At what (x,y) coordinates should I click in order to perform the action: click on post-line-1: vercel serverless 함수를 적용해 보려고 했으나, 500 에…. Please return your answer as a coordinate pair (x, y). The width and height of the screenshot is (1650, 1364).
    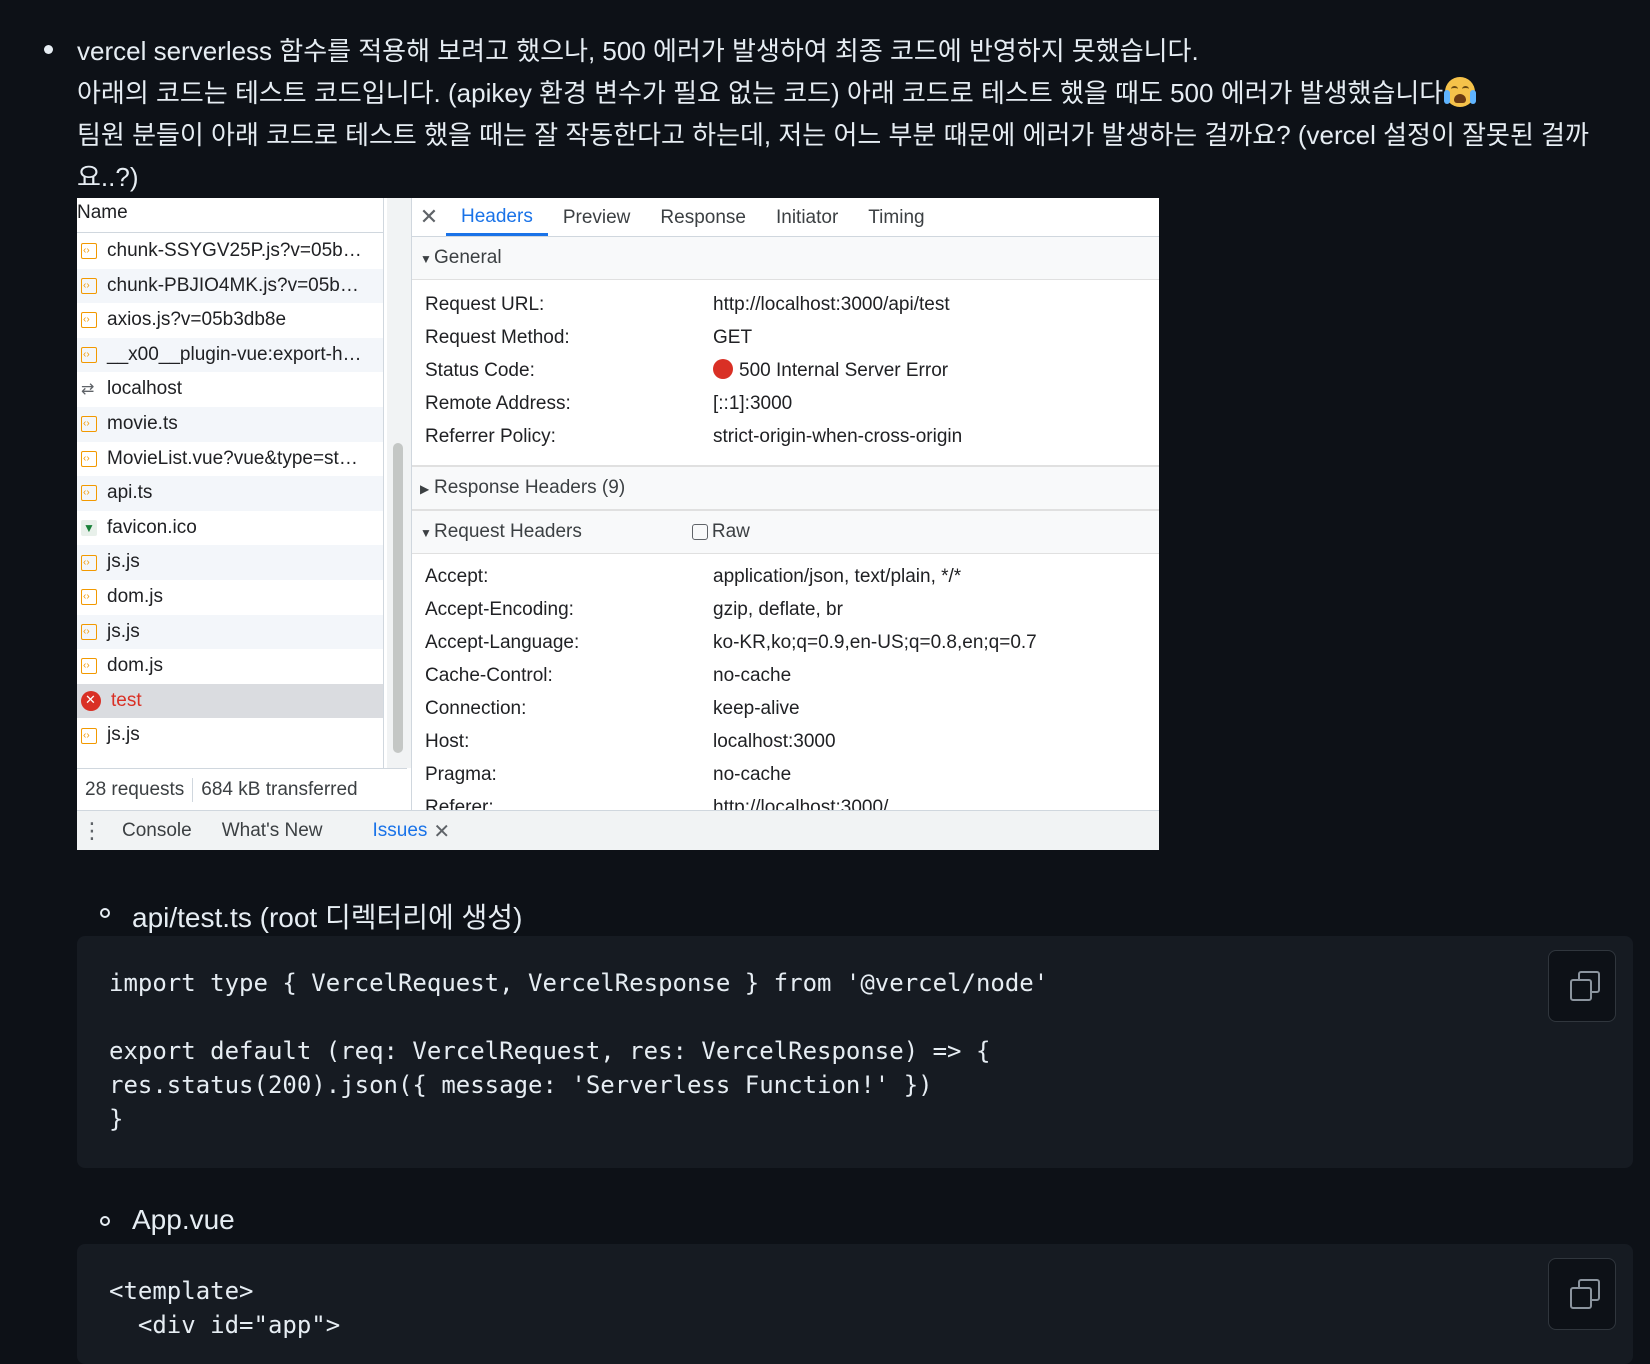
    Looking at the image, I should click on (638, 51).